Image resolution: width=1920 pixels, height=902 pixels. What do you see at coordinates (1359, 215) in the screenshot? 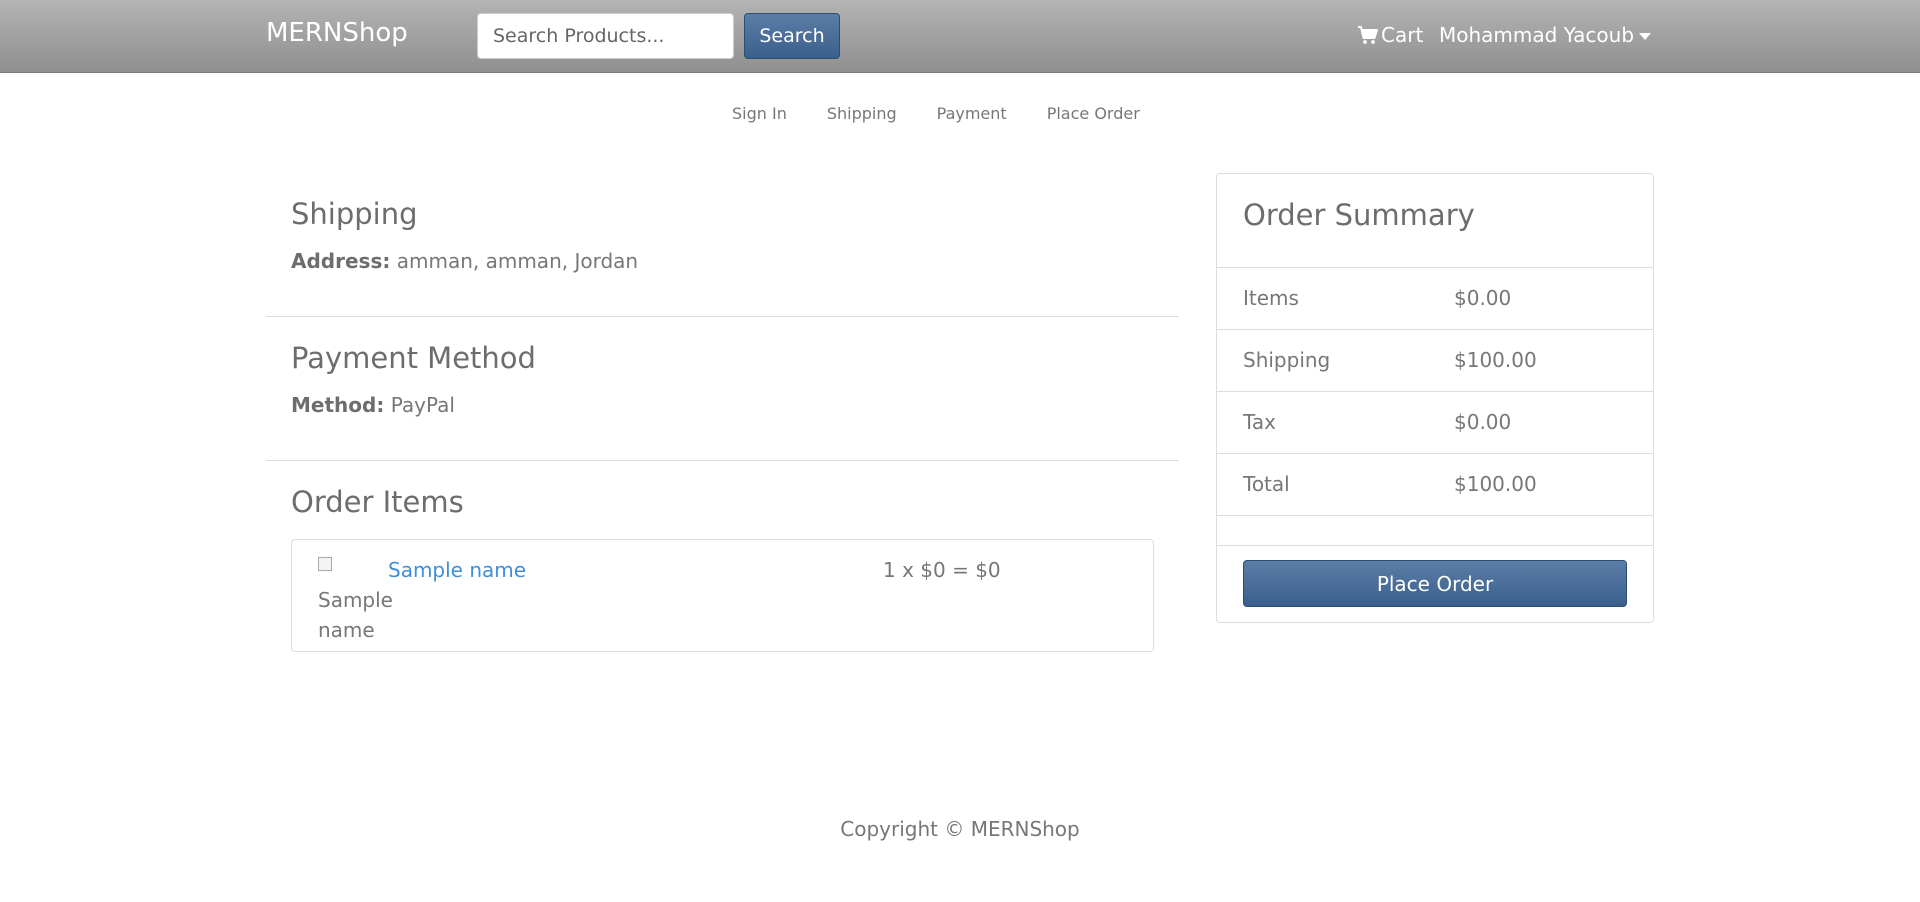
I see `order-summary-heading: Order Summary` at bounding box center [1359, 215].